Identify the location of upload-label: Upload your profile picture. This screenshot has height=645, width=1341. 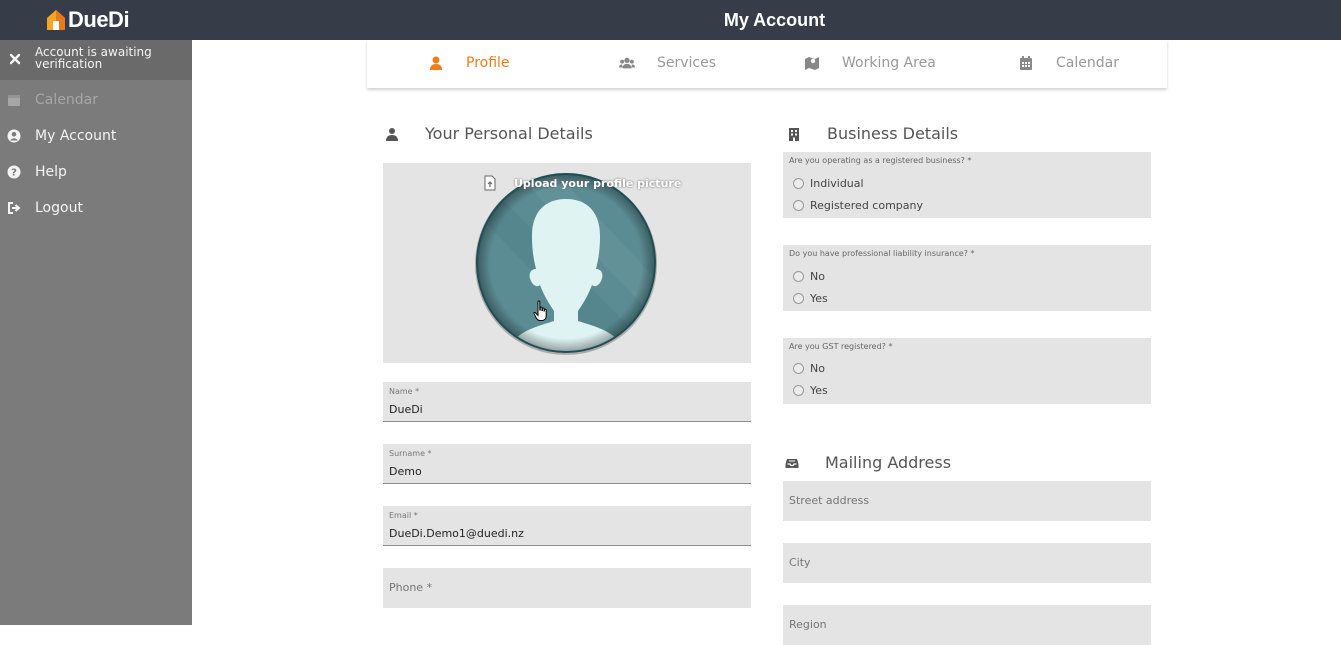
(582, 183).